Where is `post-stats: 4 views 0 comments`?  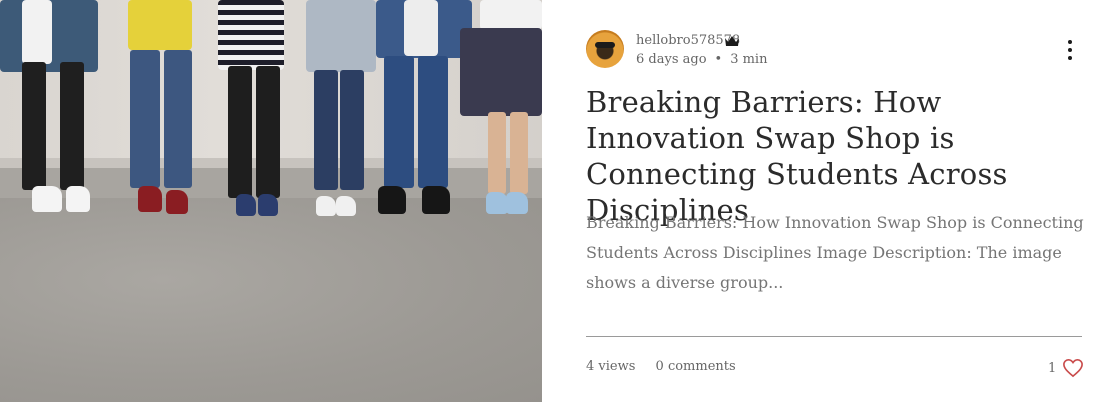
post-stats: 4 views 0 comments is located at coordinates (669, 366).